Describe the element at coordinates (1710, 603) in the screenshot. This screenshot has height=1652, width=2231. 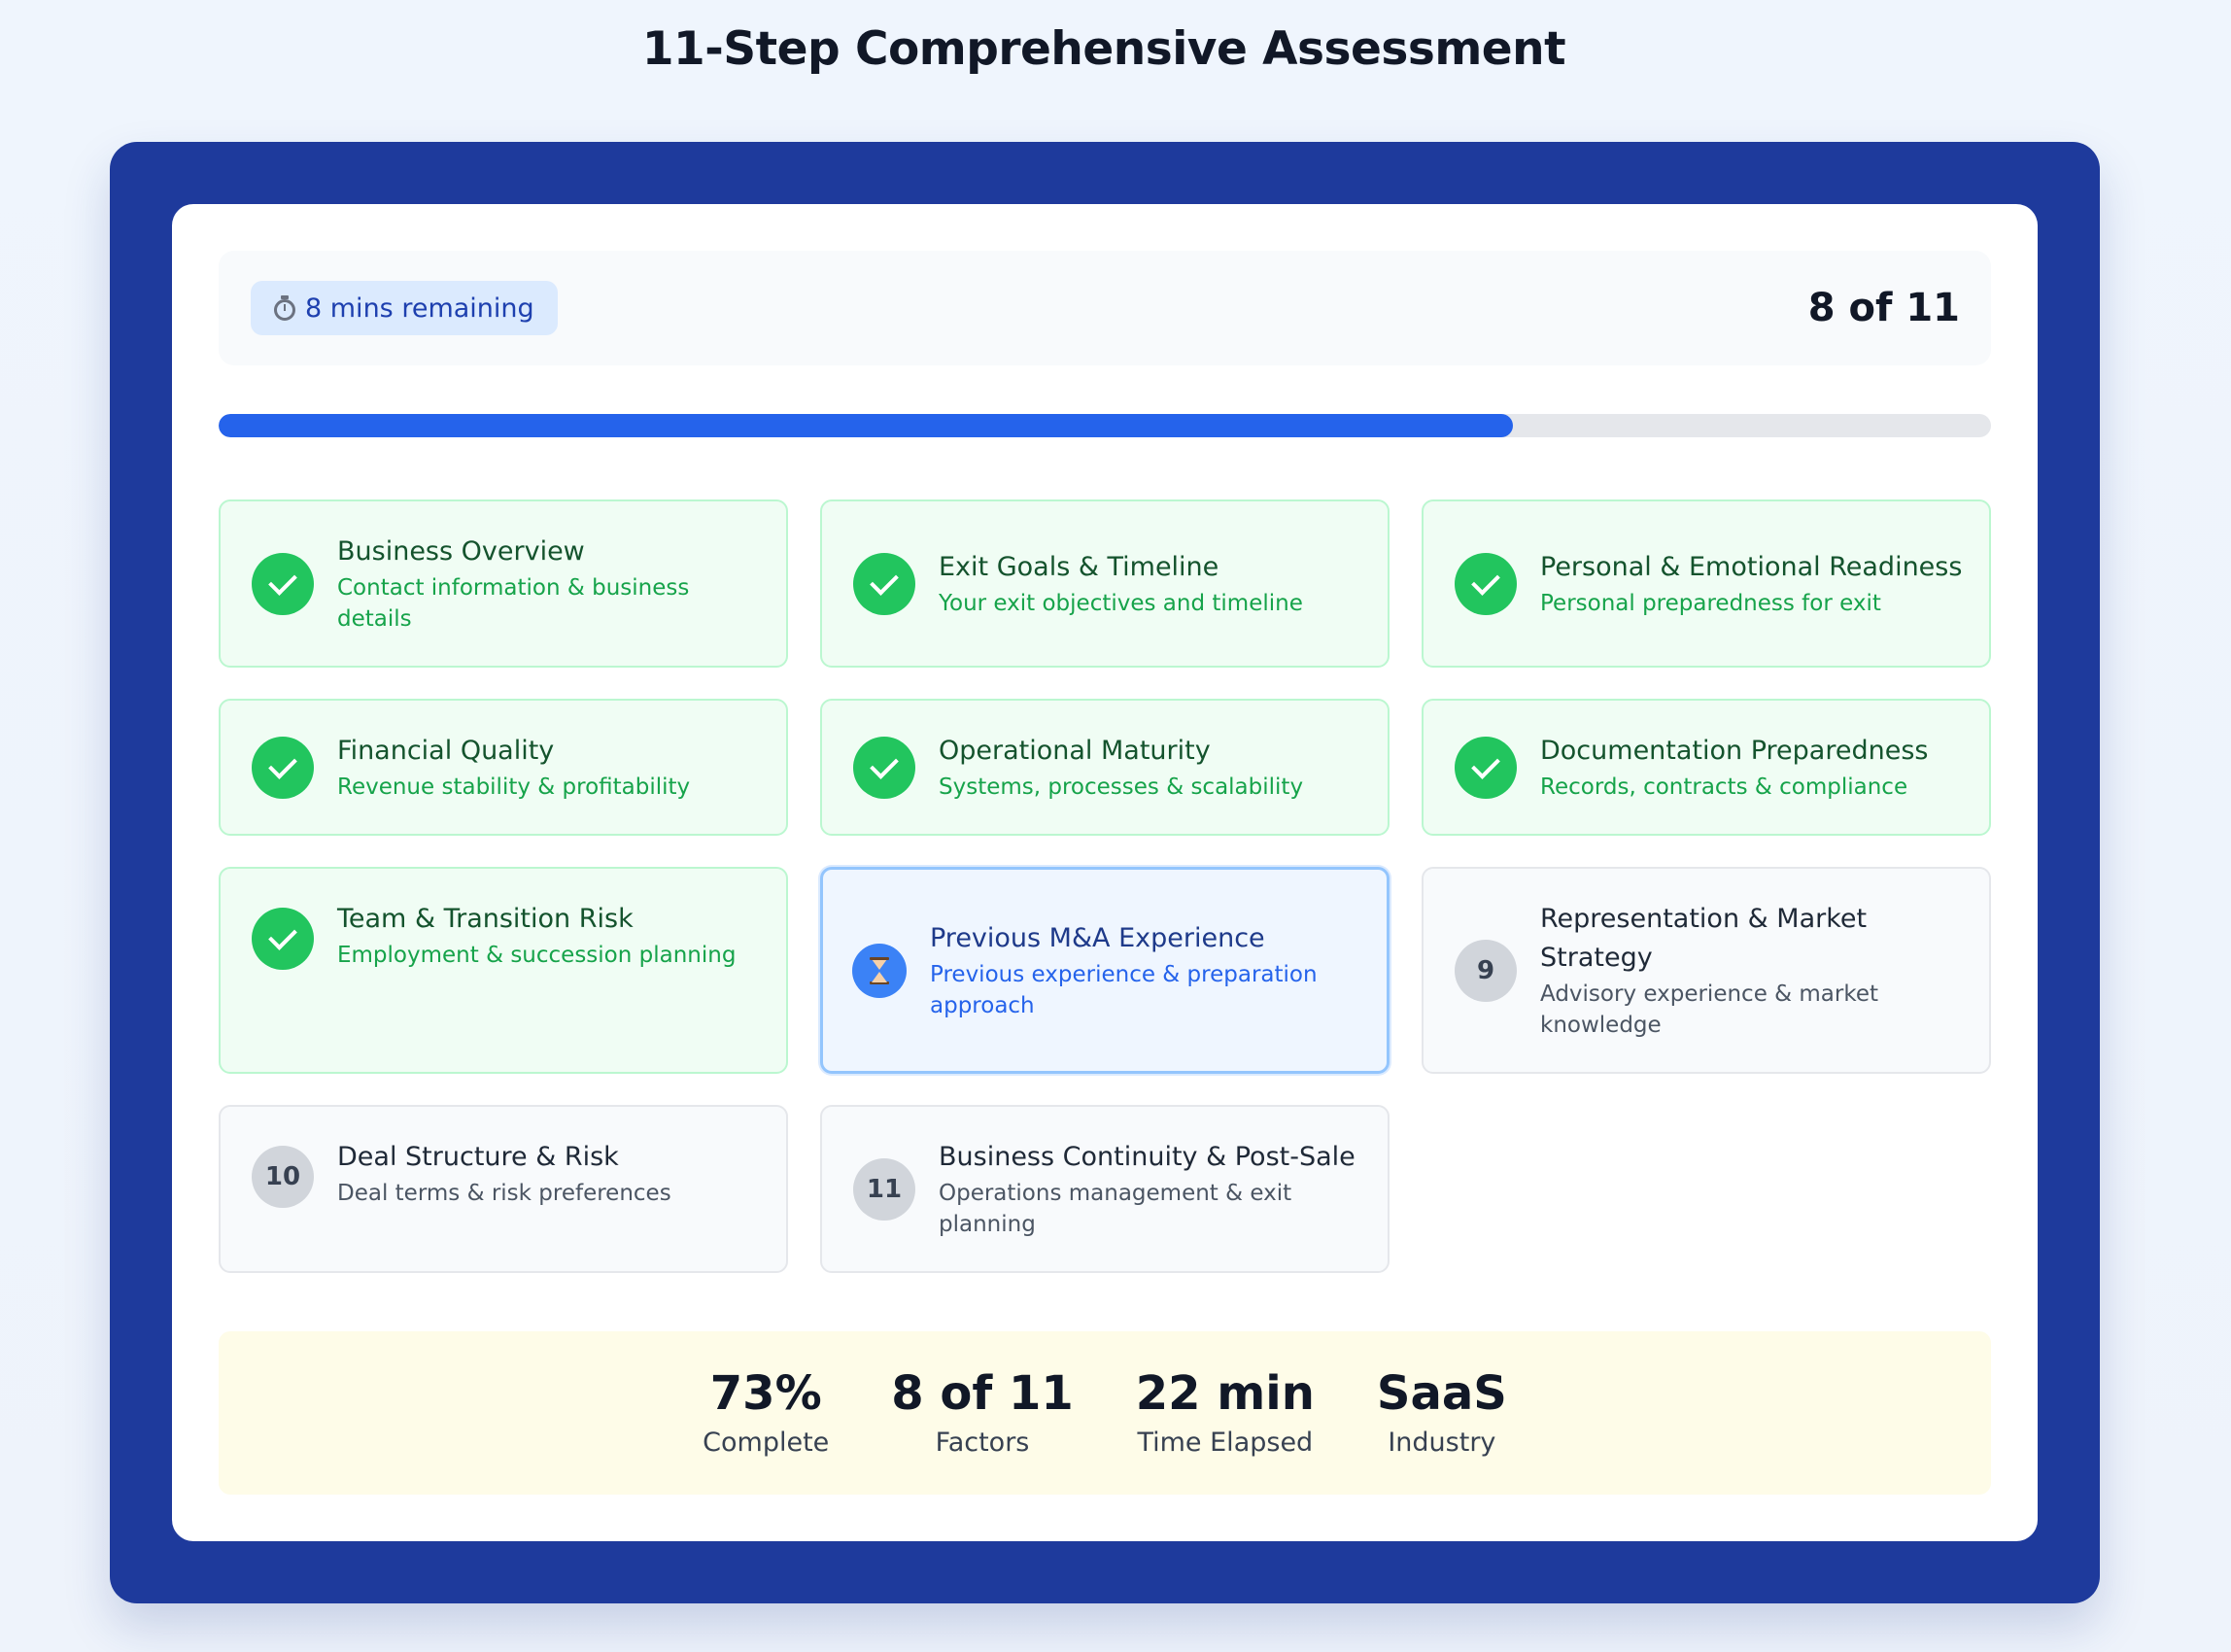
I see `step-description: Personal preparedness for exit` at that location.